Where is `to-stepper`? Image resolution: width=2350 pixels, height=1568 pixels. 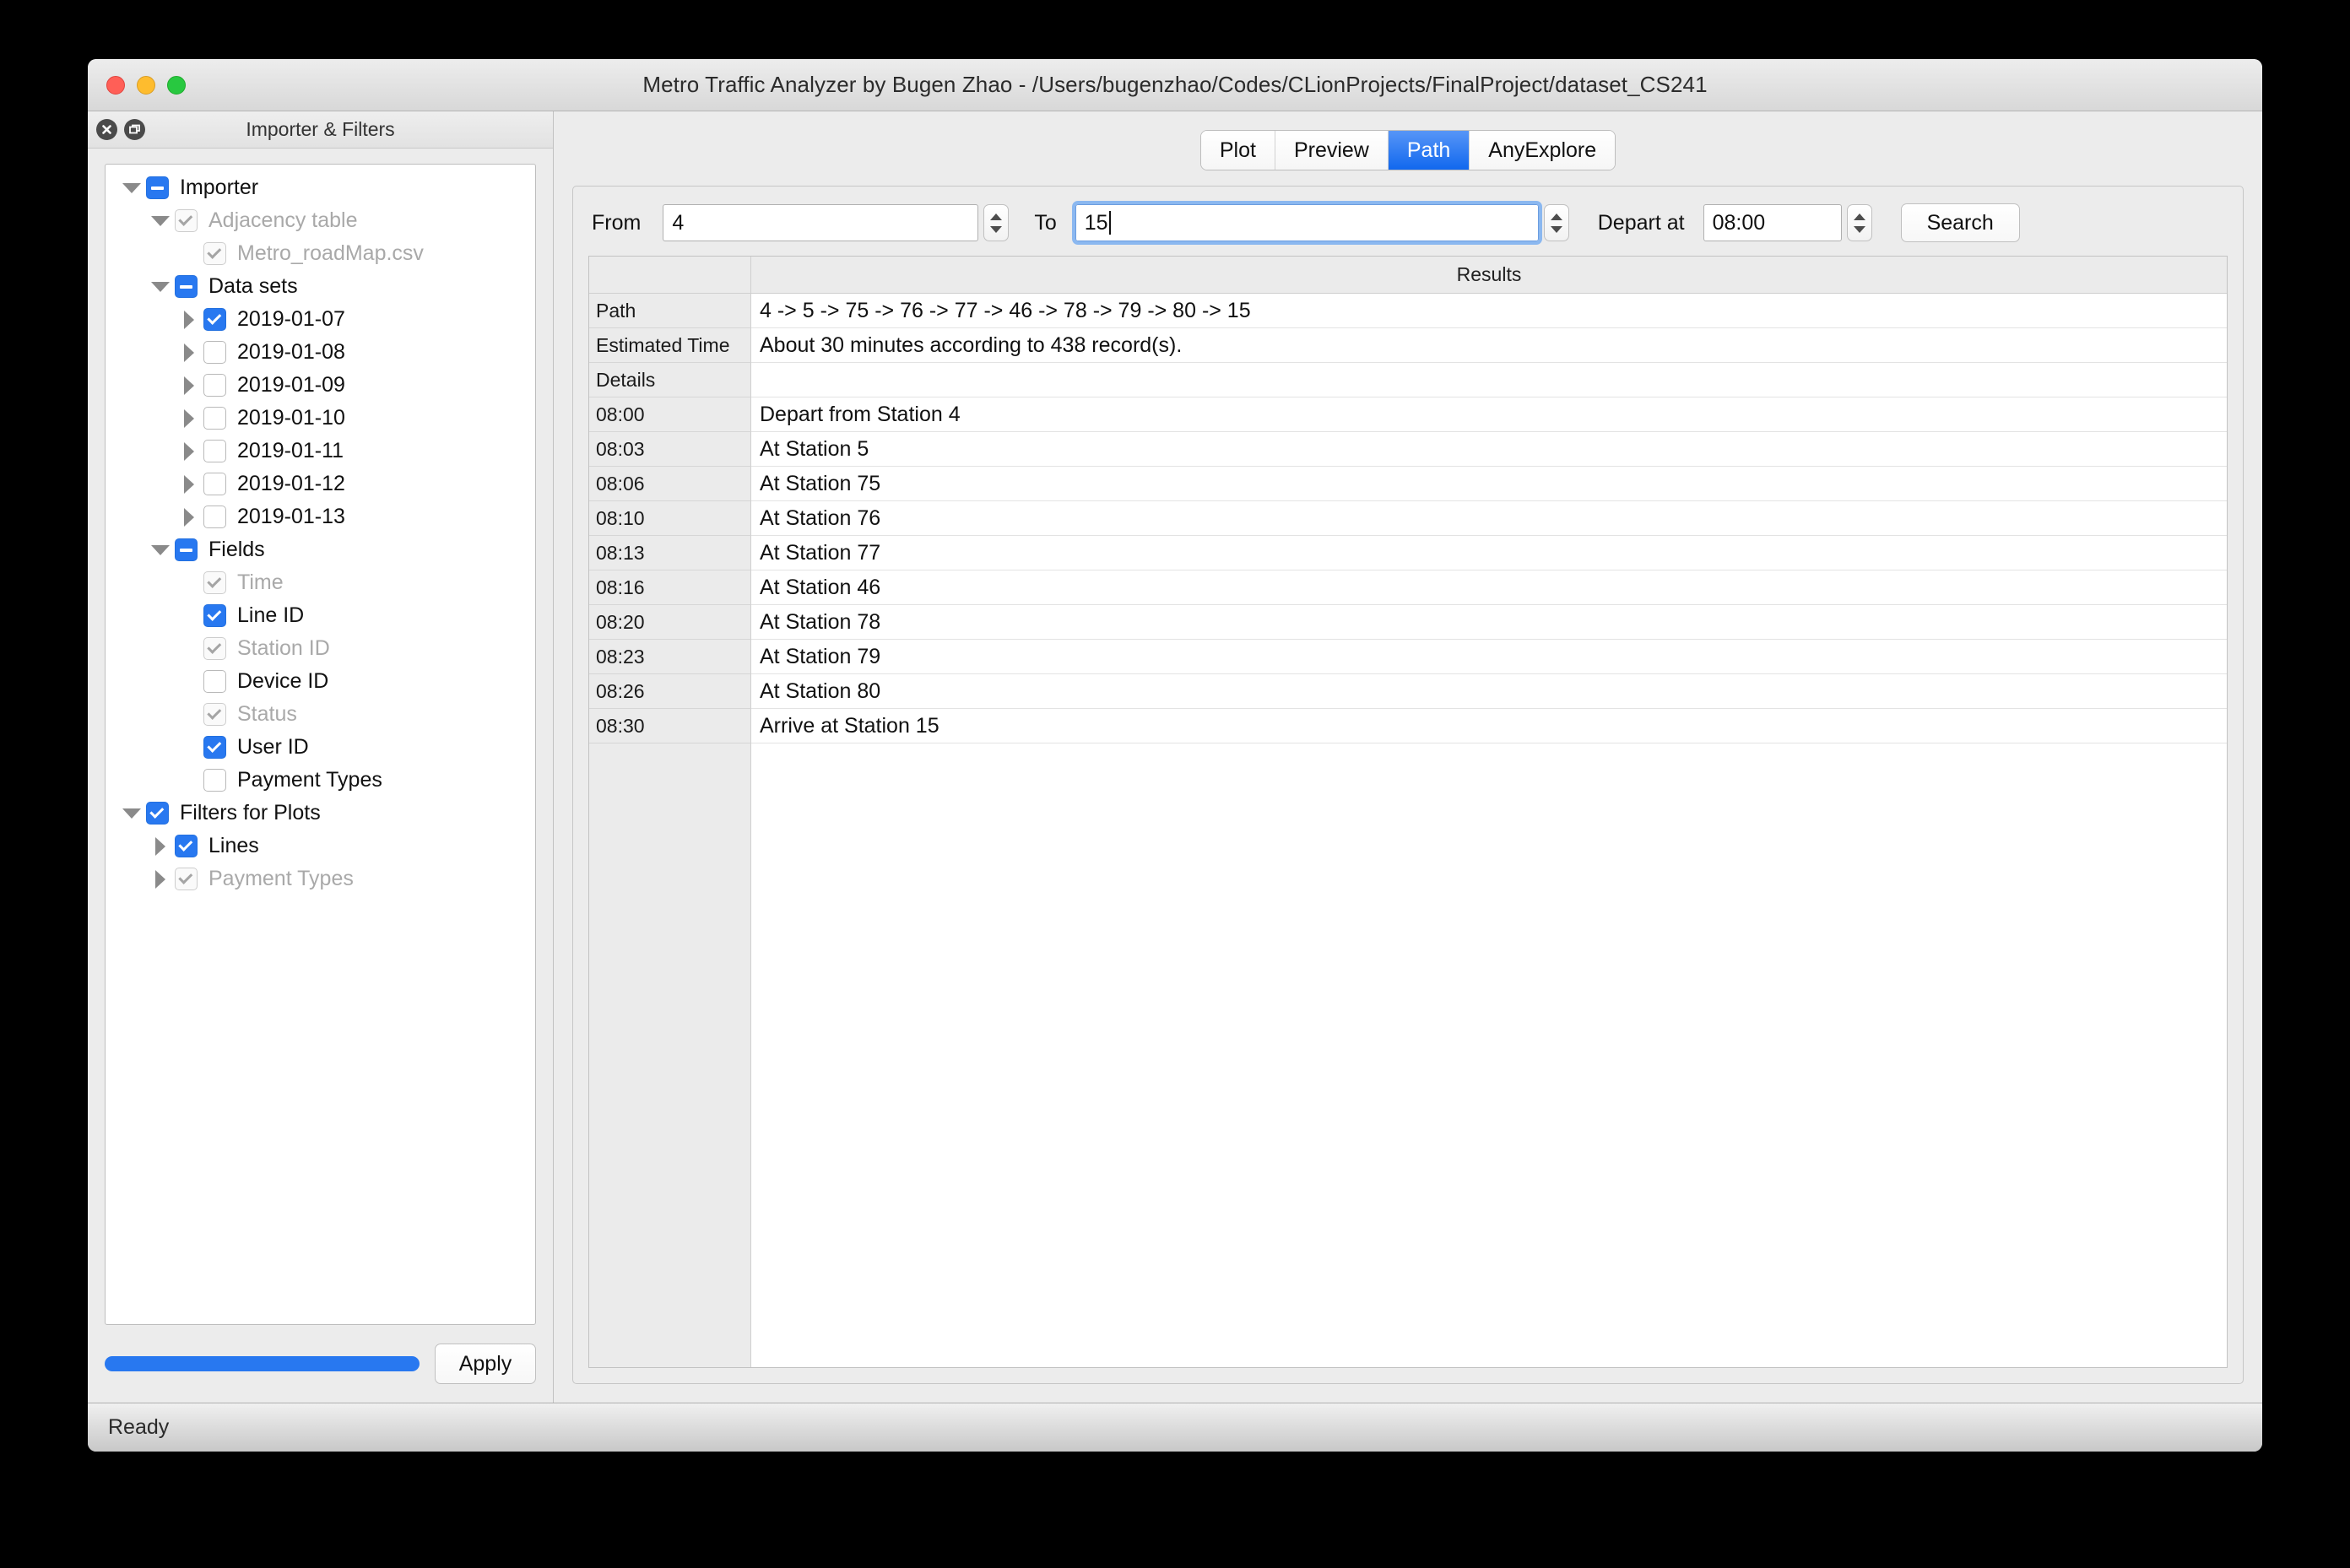
to-stepper is located at coordinates (1556, 222).